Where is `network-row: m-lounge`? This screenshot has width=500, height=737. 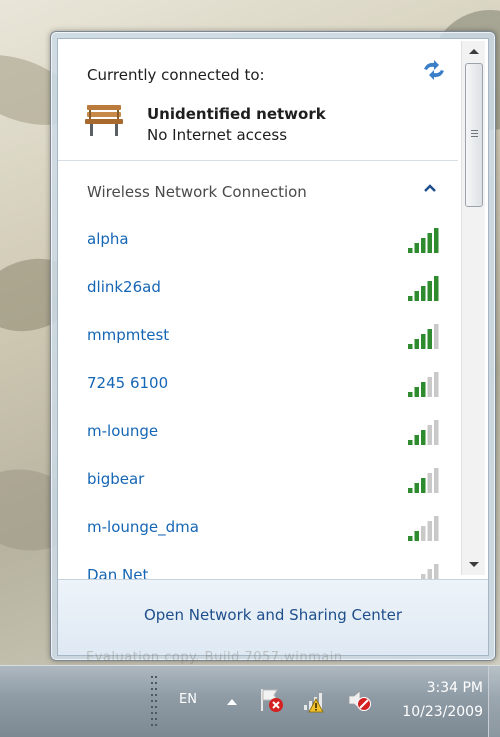
network-row: m-lounge is located at coordinates (258, 432).